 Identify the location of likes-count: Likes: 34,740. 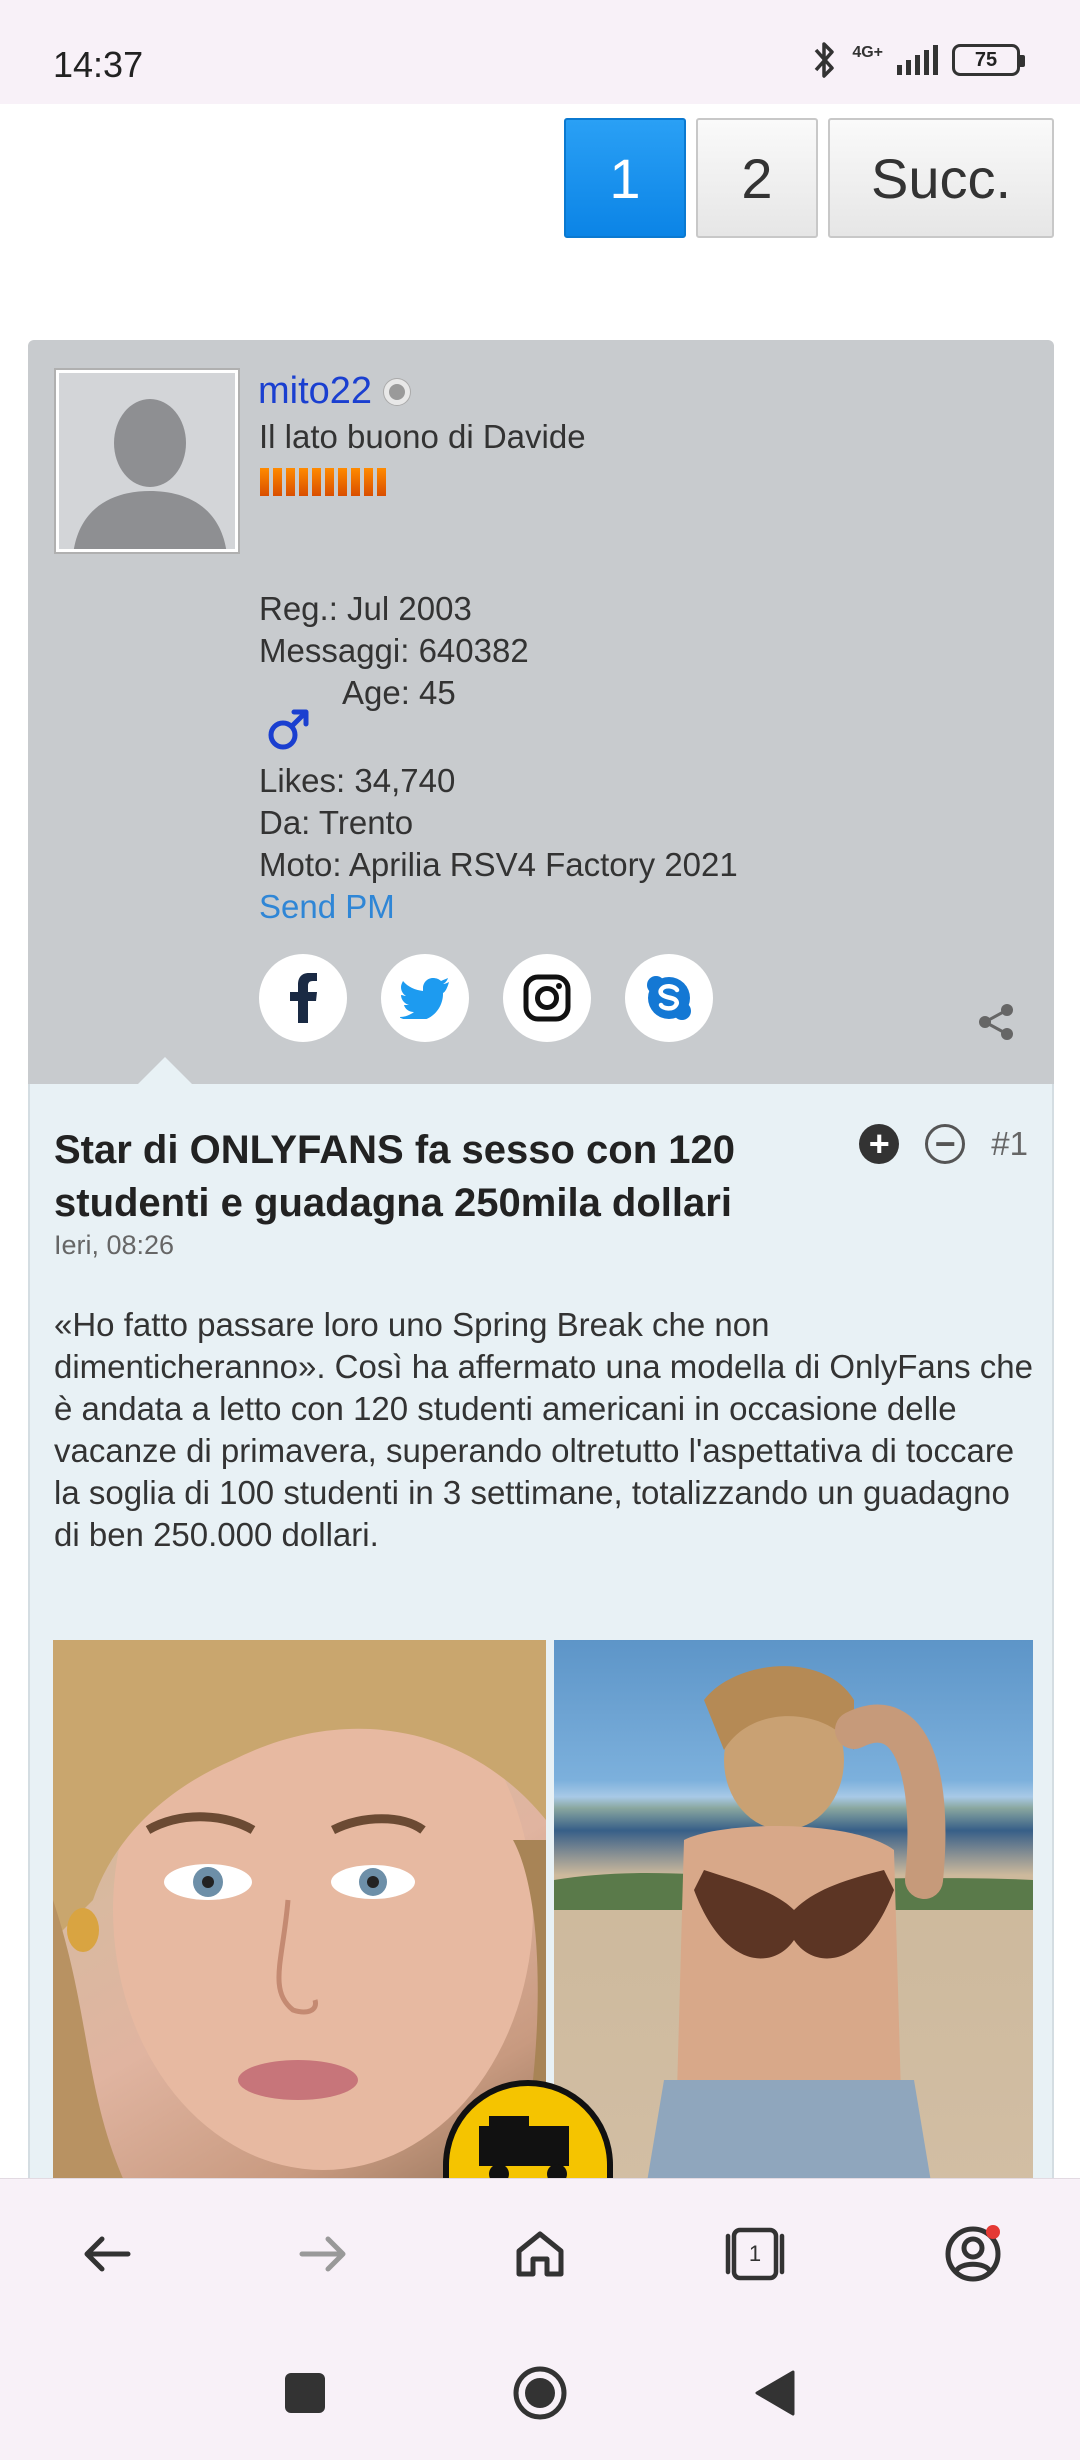
(357, 780).